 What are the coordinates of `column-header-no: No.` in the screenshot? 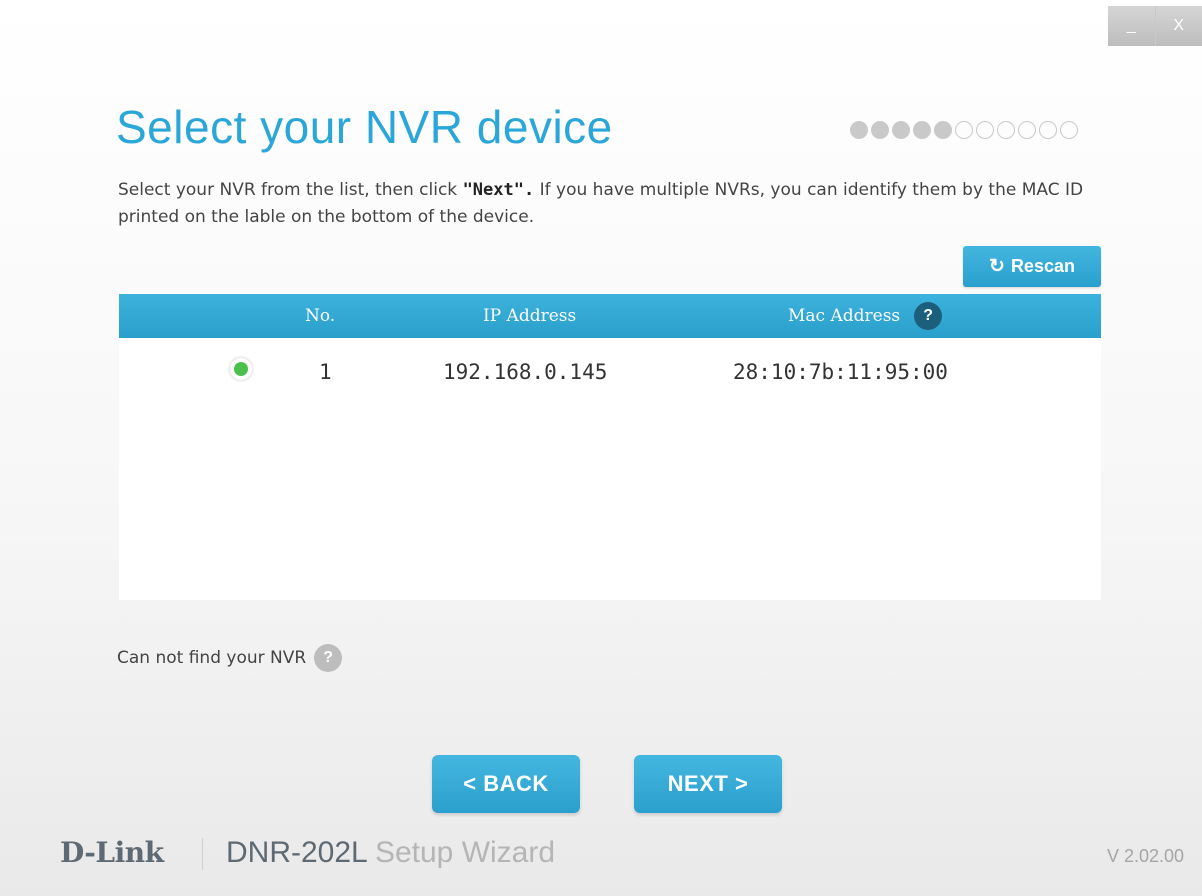 It's located at (320, 316).